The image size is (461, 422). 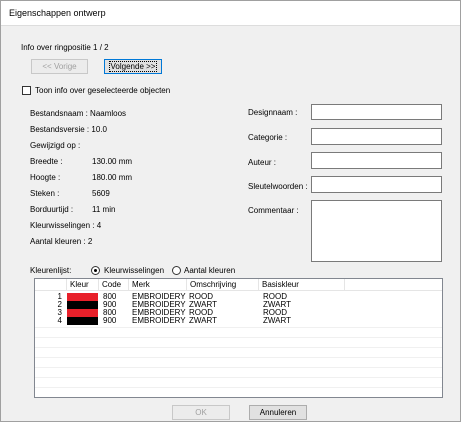 What do you see at coordinates (78, 113) in the screenshot?
I see `filename-text: Bestandsnaam : Naamloos` at bounding box center [78, 113].